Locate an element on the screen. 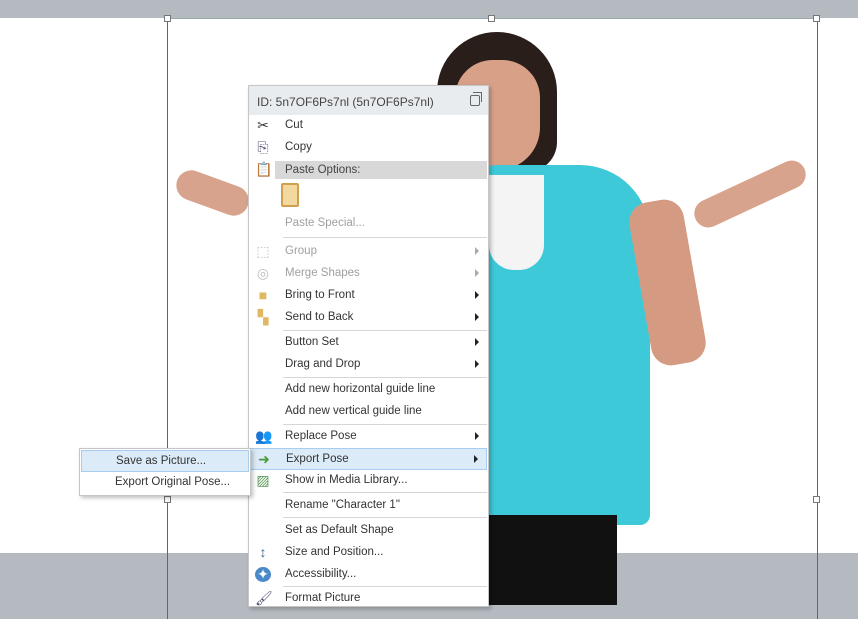 The height and width of the screenshot is (619, 858). media-library-icon: ▨ is located at coordinates (263, 480).